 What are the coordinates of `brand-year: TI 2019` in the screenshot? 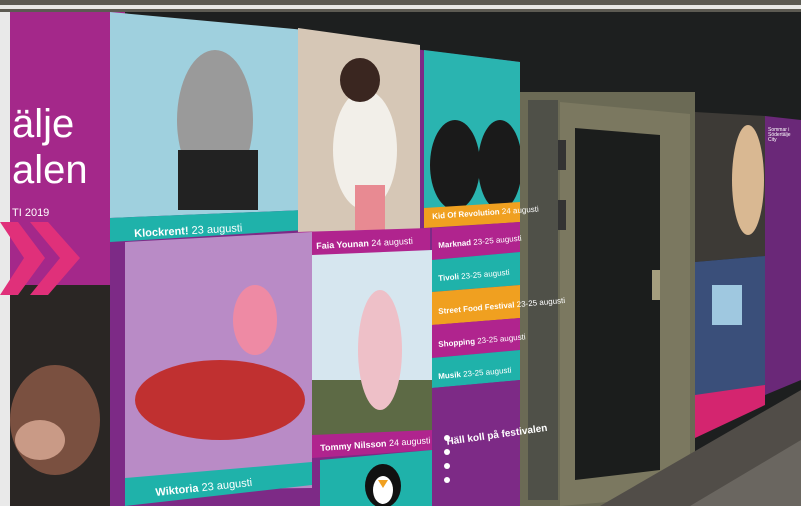 It's located at (31, 213).